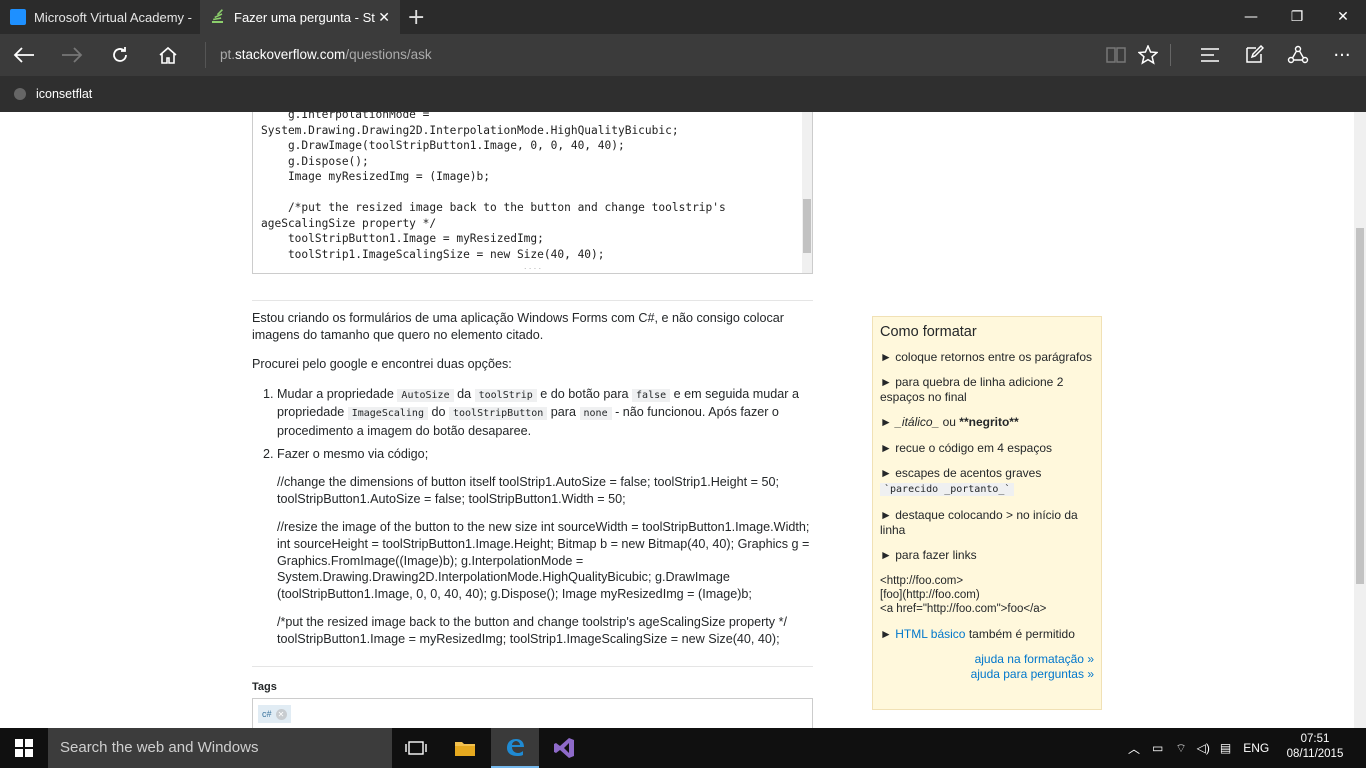 Image resolution: width=1366 pixels, height=768 pixels. What do you see at coordinates (388, 54) in the screenshot?
I see `url-path: /questions/ask` at bounding box center [388, 54].